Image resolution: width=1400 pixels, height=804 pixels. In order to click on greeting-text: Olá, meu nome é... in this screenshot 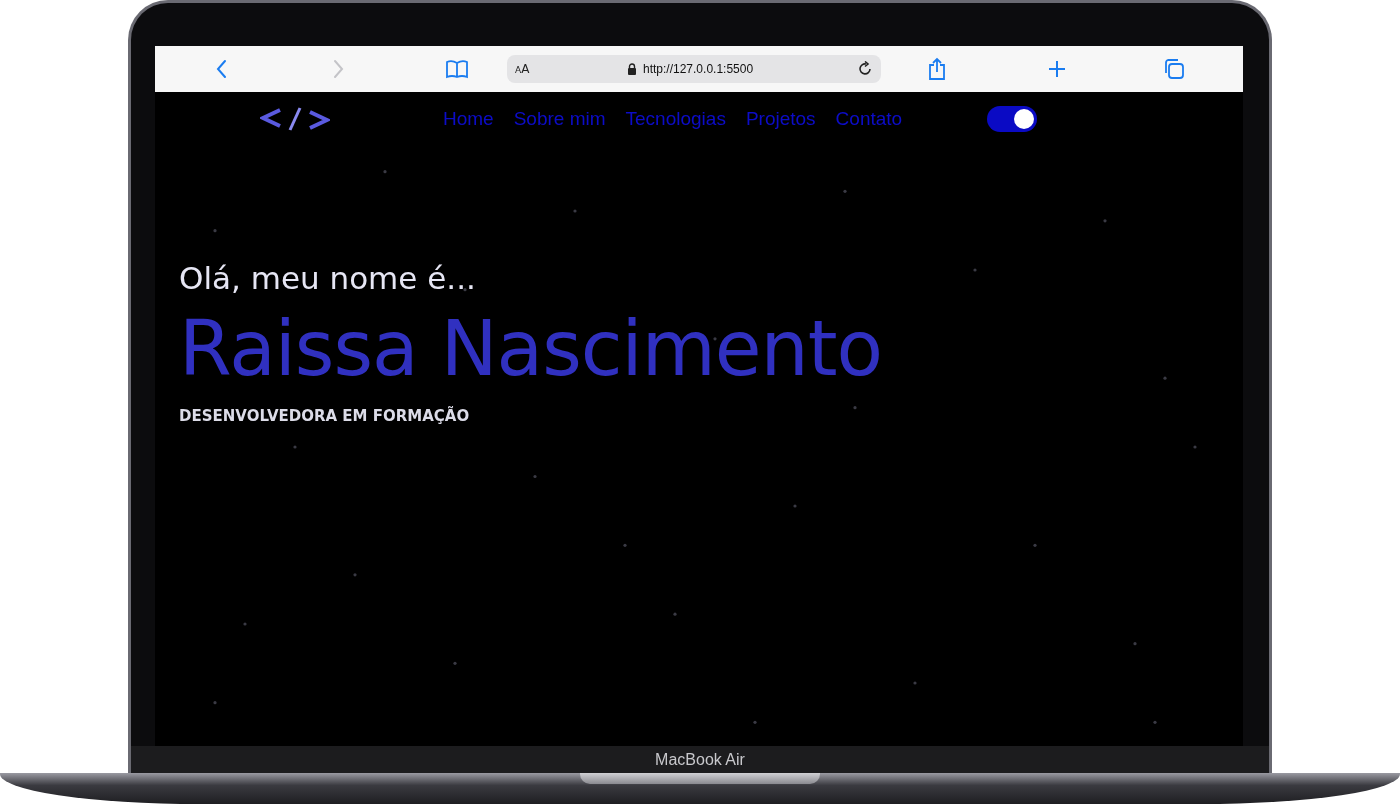, I will do `click(328, 278)`.